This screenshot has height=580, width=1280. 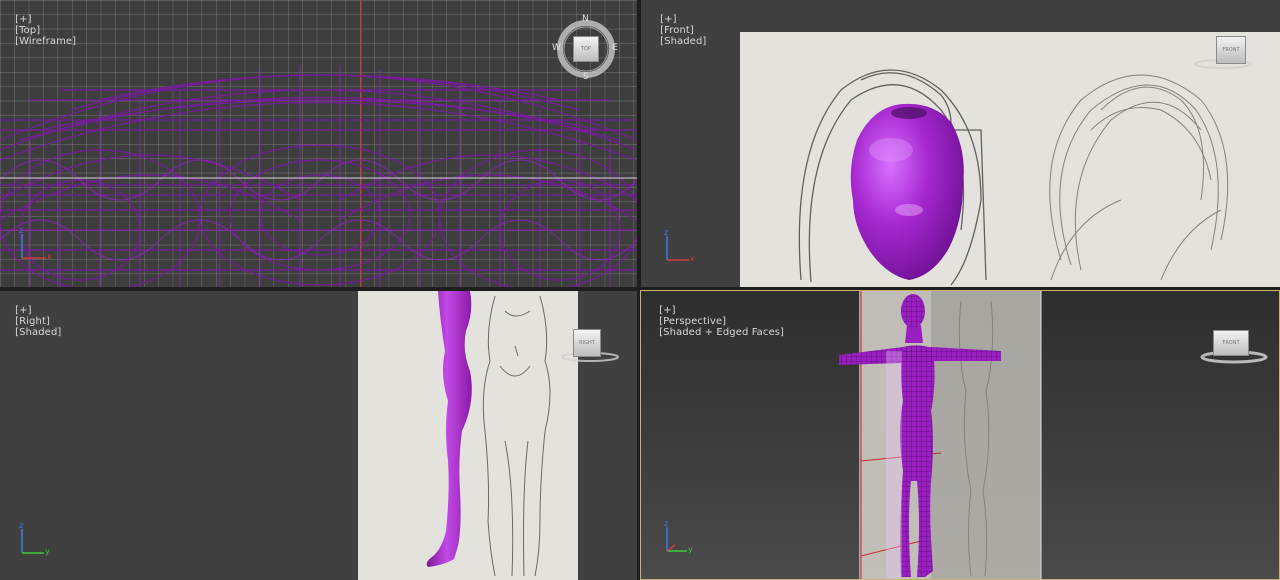 I want to click on compass-north: N, so click(x=585, y=19).